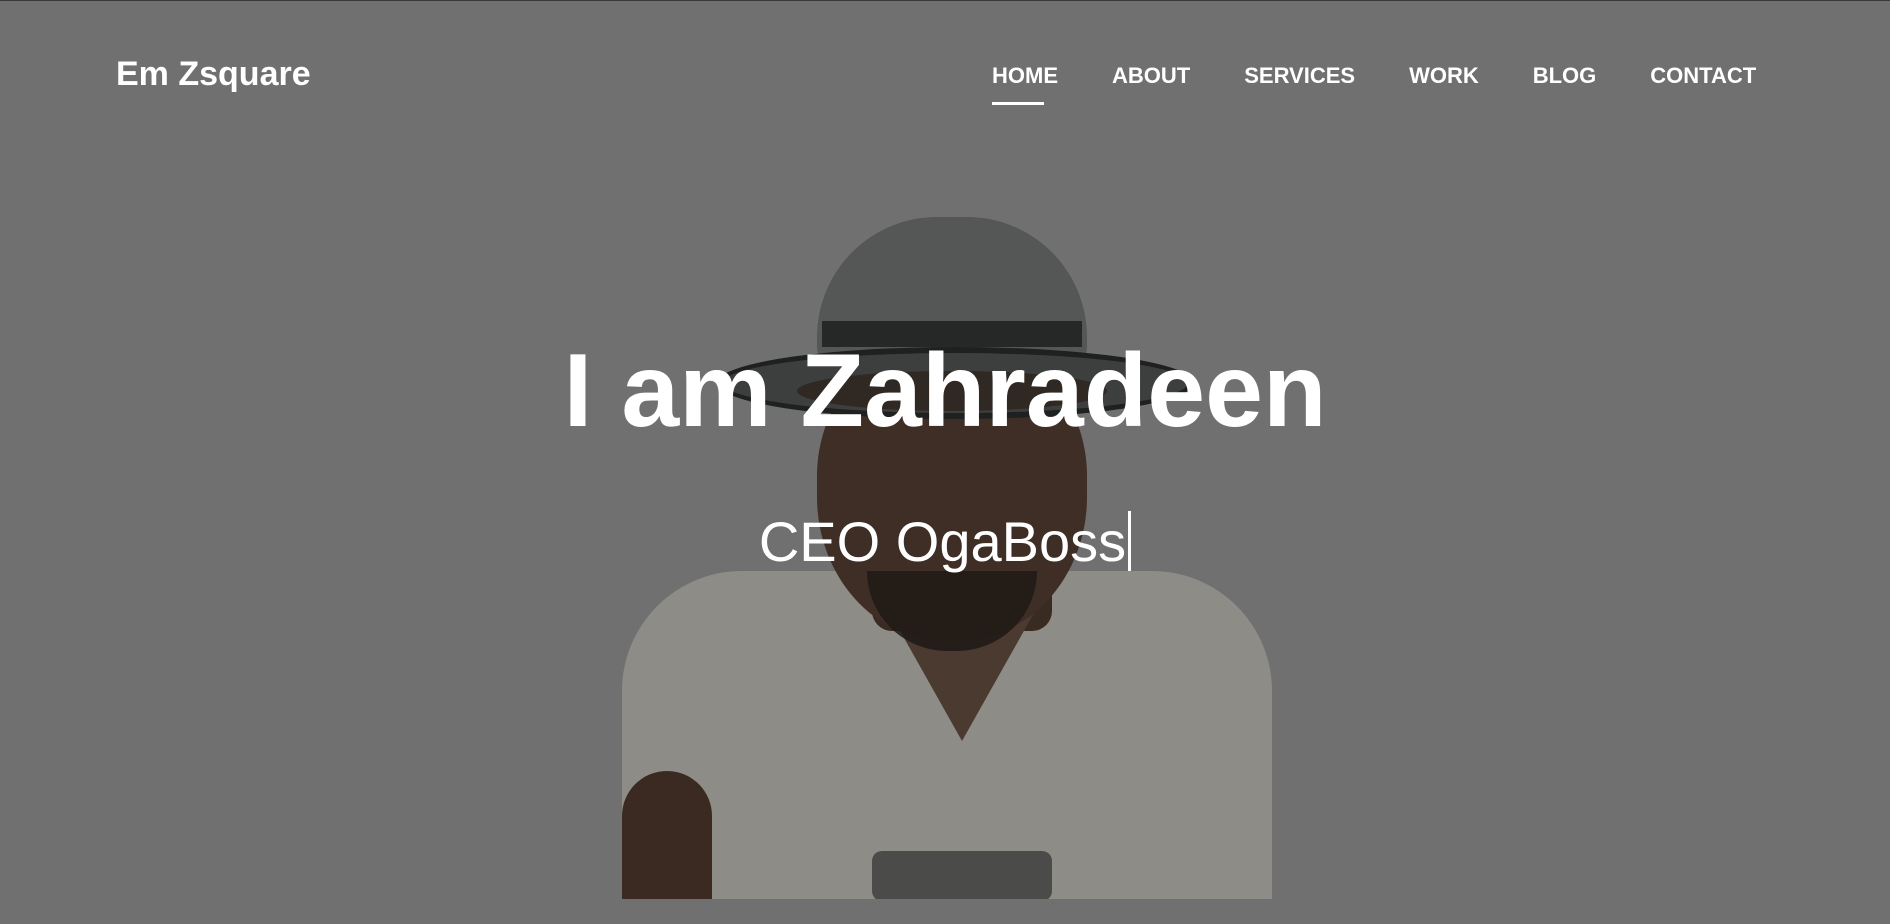 Image resolution: width=1890 pixels, height=924 pixels. I want to click on hero-title: I am Zahradeen, so click(945, 391).